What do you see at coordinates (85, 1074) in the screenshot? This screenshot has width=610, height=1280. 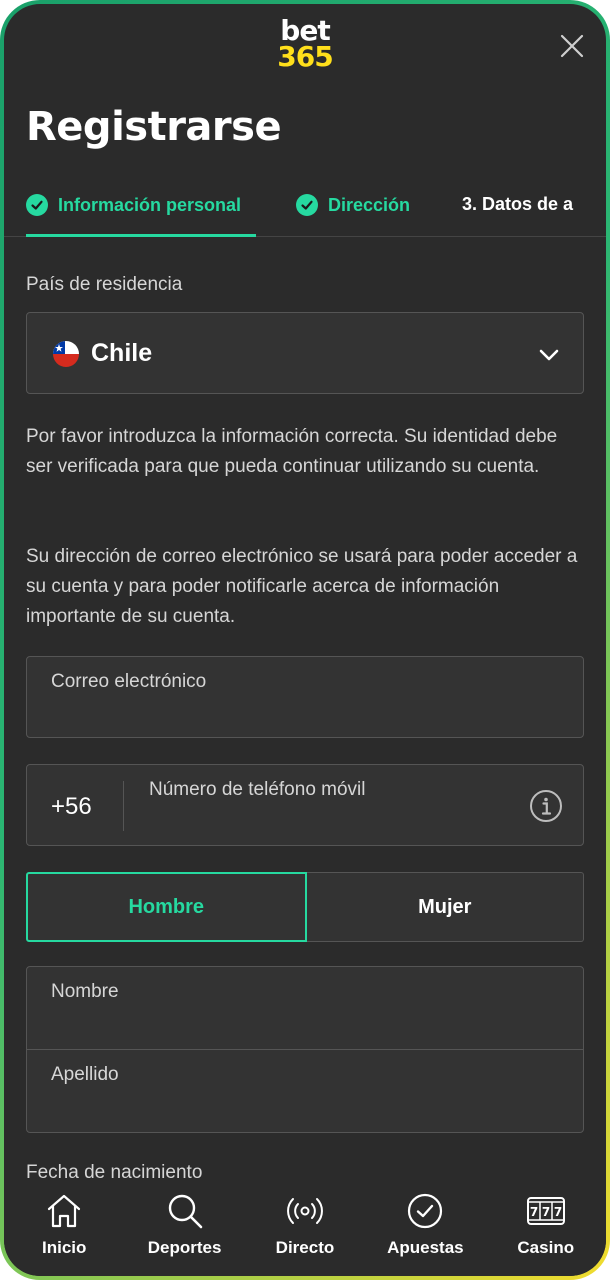 I see `last-name-placeholder: Apellido` at bounding box center [85, 1074].